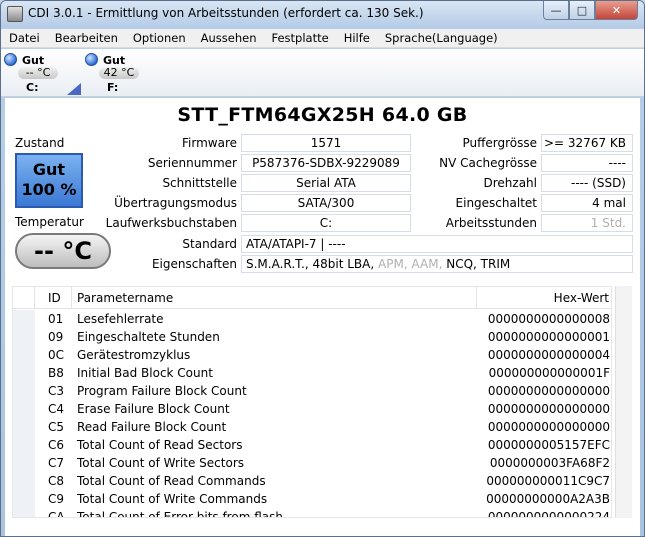 The image size is (645, 537). I want to click on attribute-hex-value: 00000000000A2A3B, so click(548, 499).